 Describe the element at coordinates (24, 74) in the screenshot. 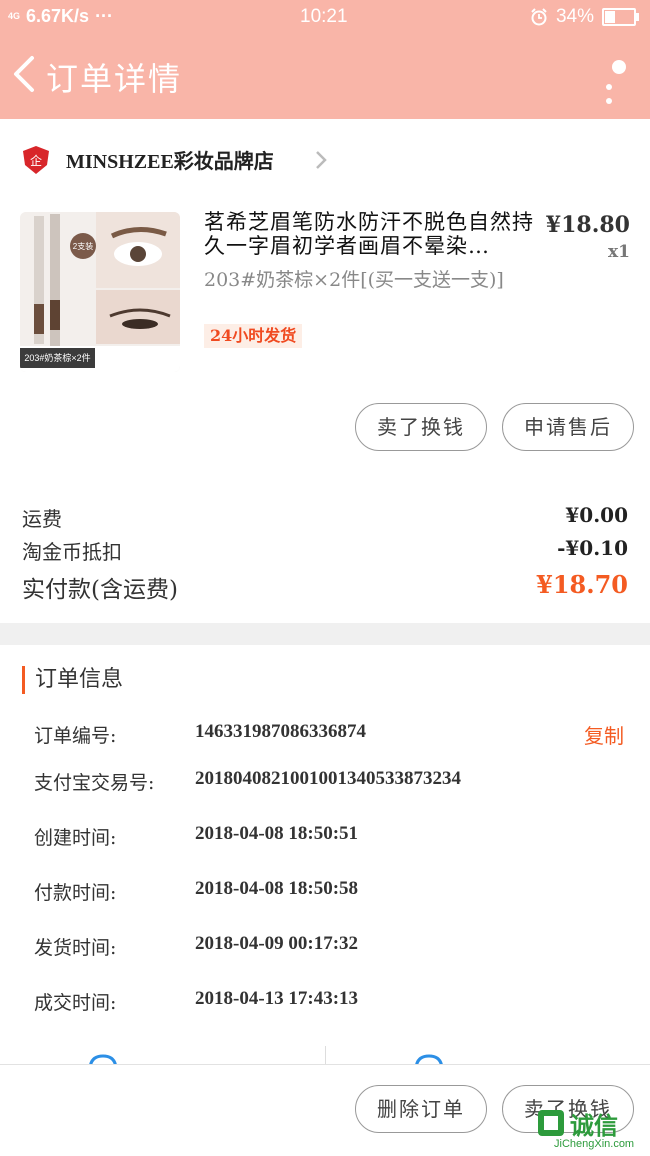

I see `back-arrow-icon` at that location.